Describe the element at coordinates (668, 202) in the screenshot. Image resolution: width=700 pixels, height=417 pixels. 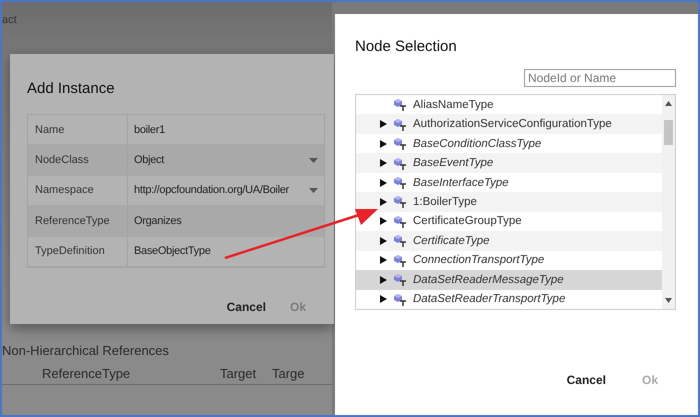
I see `scrollbar` at that location.